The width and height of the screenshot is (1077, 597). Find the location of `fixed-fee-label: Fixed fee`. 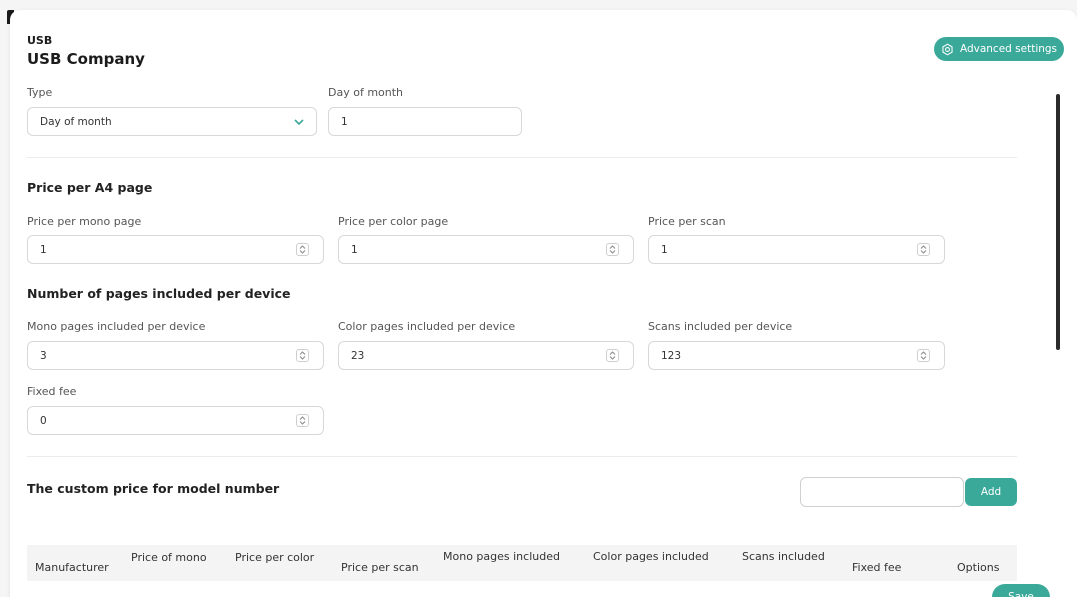

fixed-fee-label: Fixed fee is located at coordinates (52, 391).